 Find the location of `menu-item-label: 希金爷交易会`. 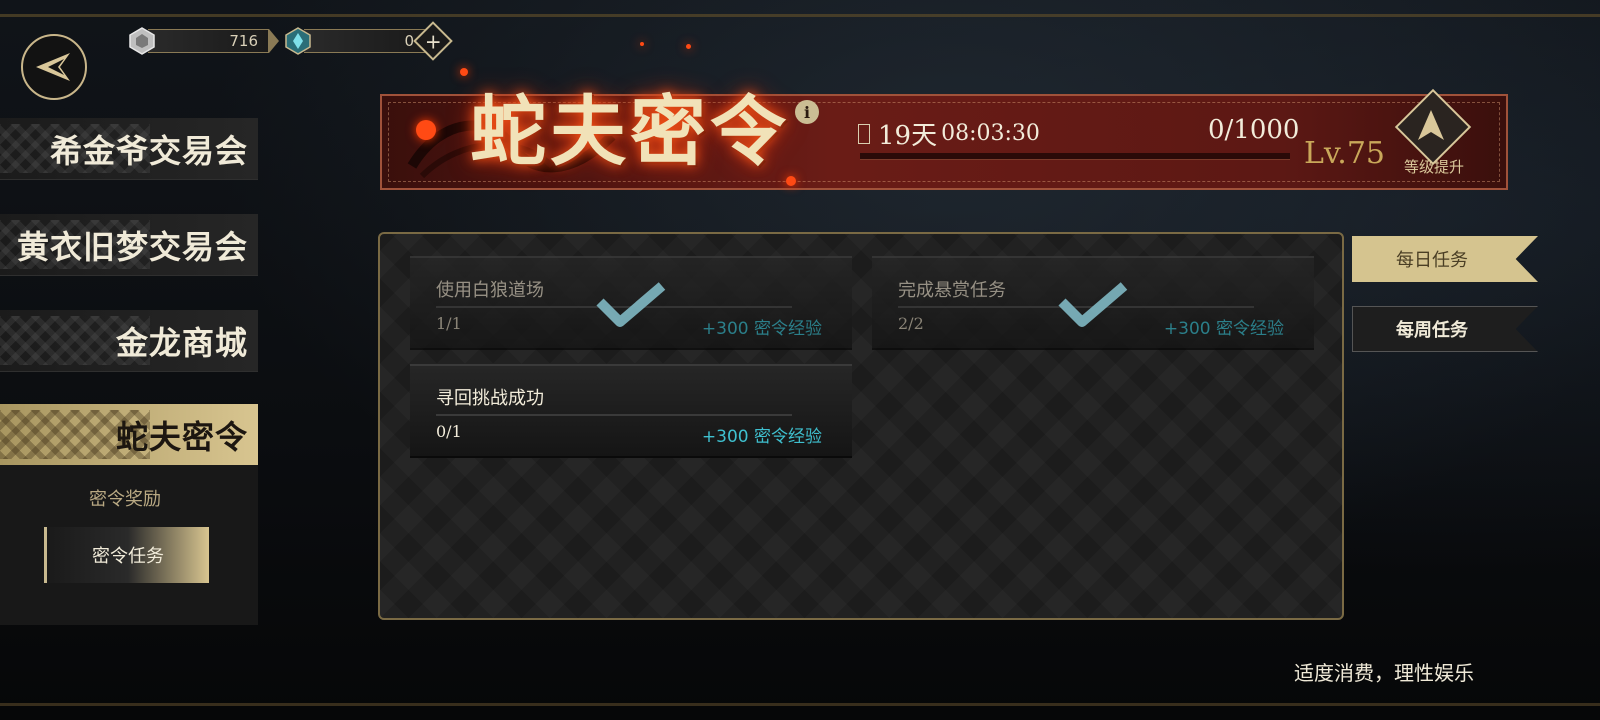

menu-item-label: 希金爷交易会 is located at coordinates (148, 150).